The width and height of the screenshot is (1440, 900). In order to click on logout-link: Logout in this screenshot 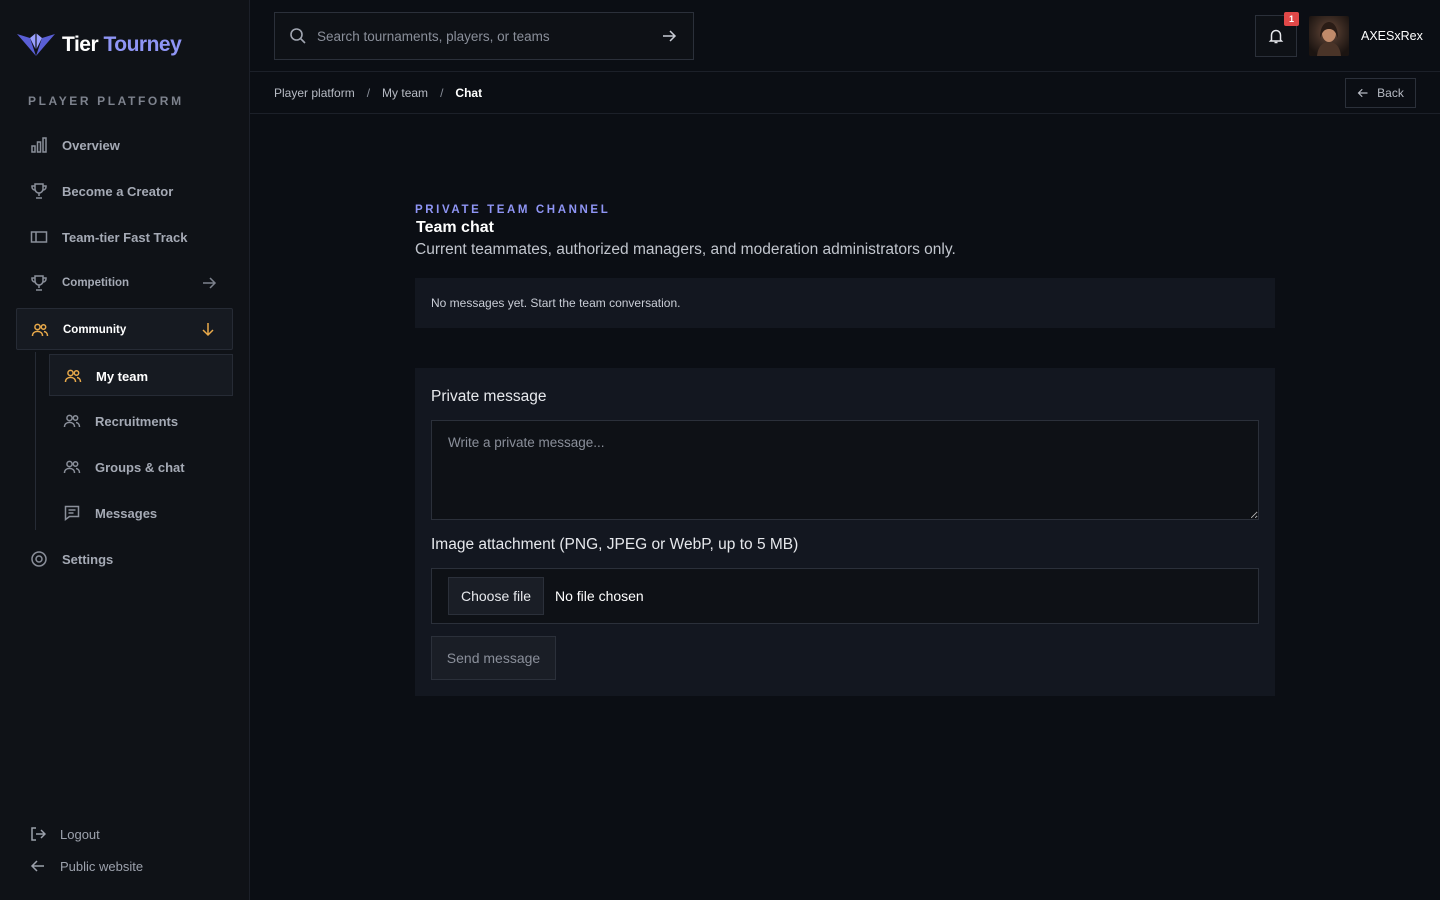, I will do `click(65, 834)`.